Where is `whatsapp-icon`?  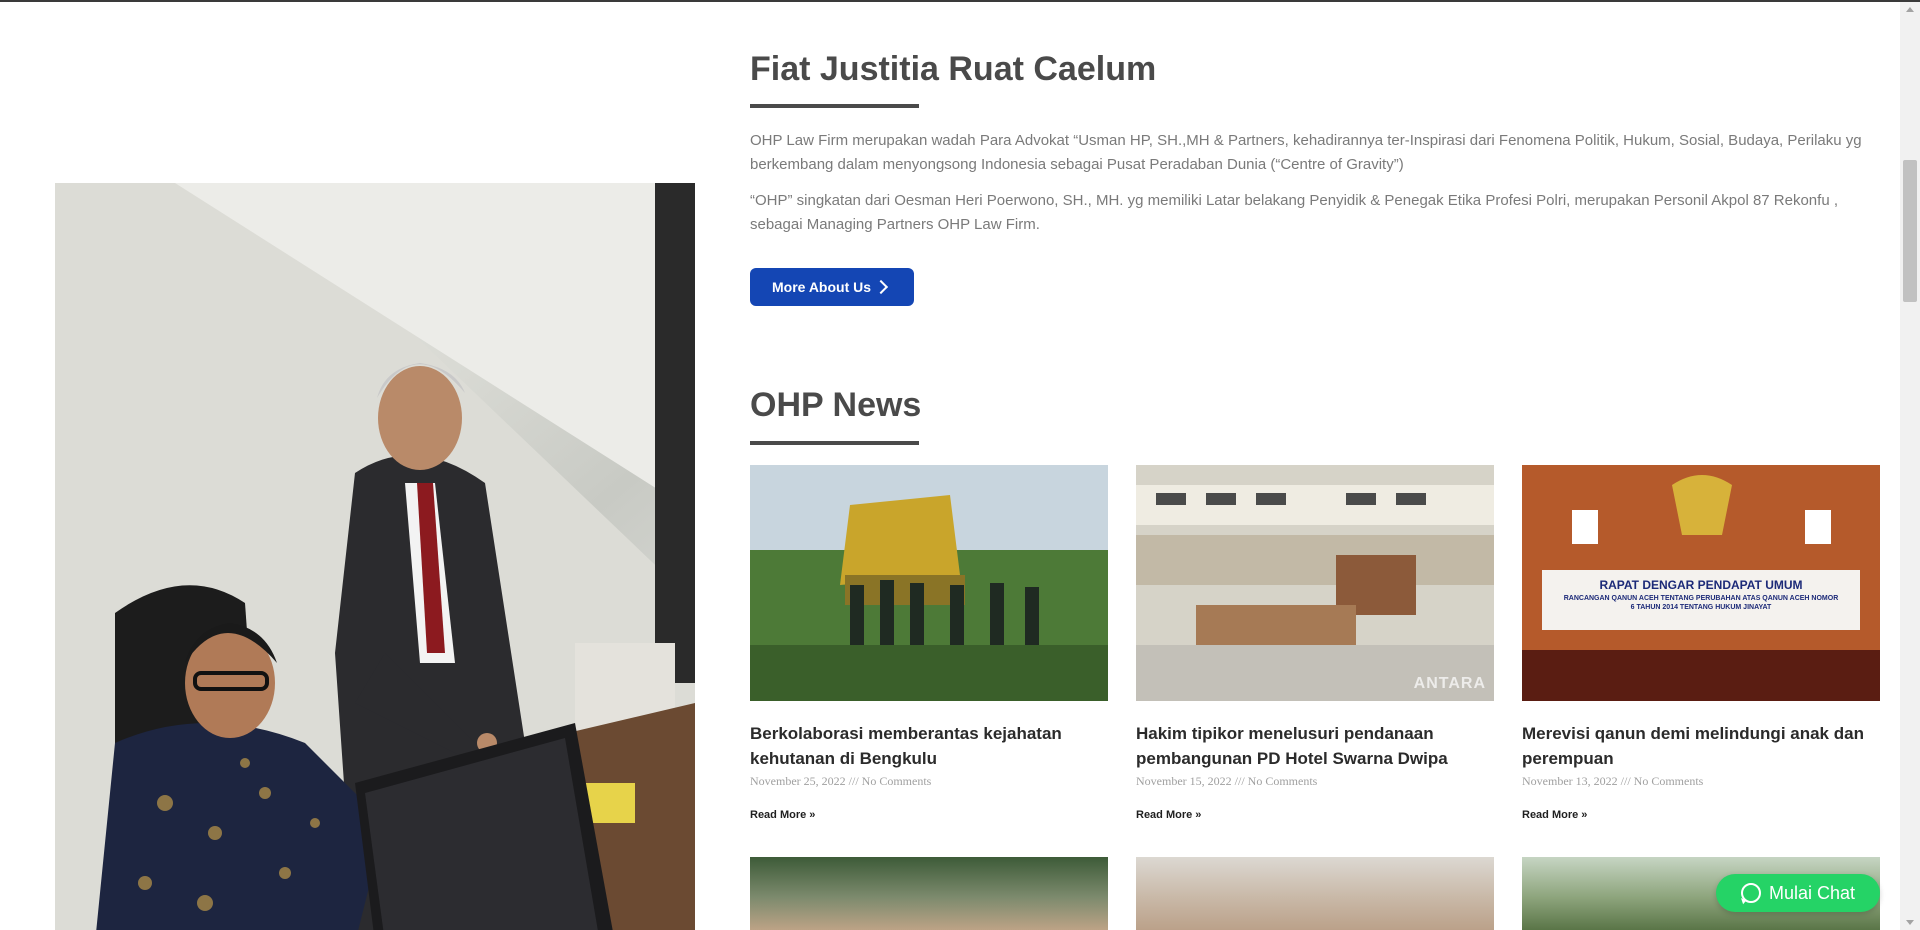 whatsapp-icon is located at coordinates (1750, 893).